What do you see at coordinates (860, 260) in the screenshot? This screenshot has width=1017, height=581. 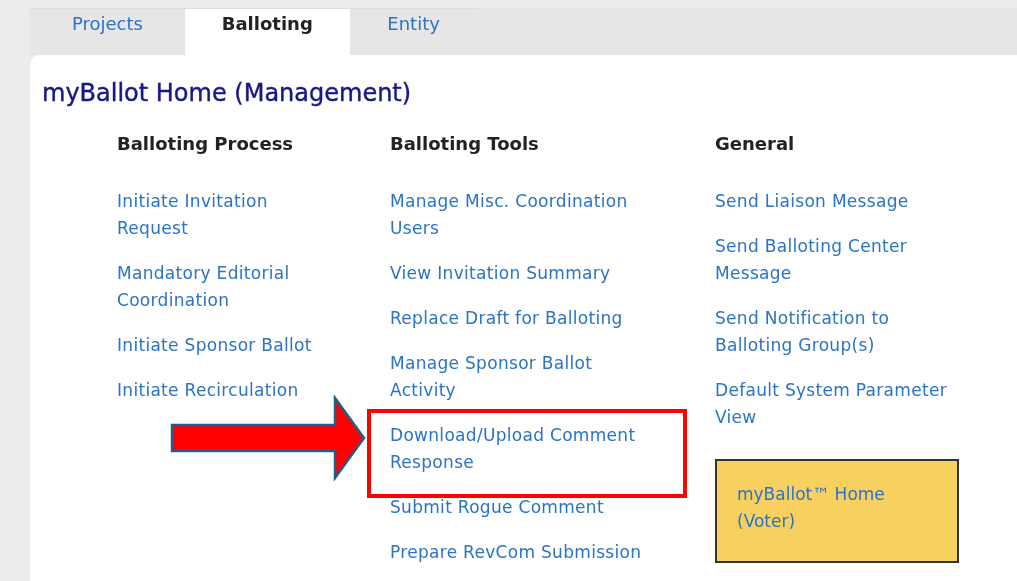 I see `link: Send Balloting Center Message` at bounding box center [860, 260].